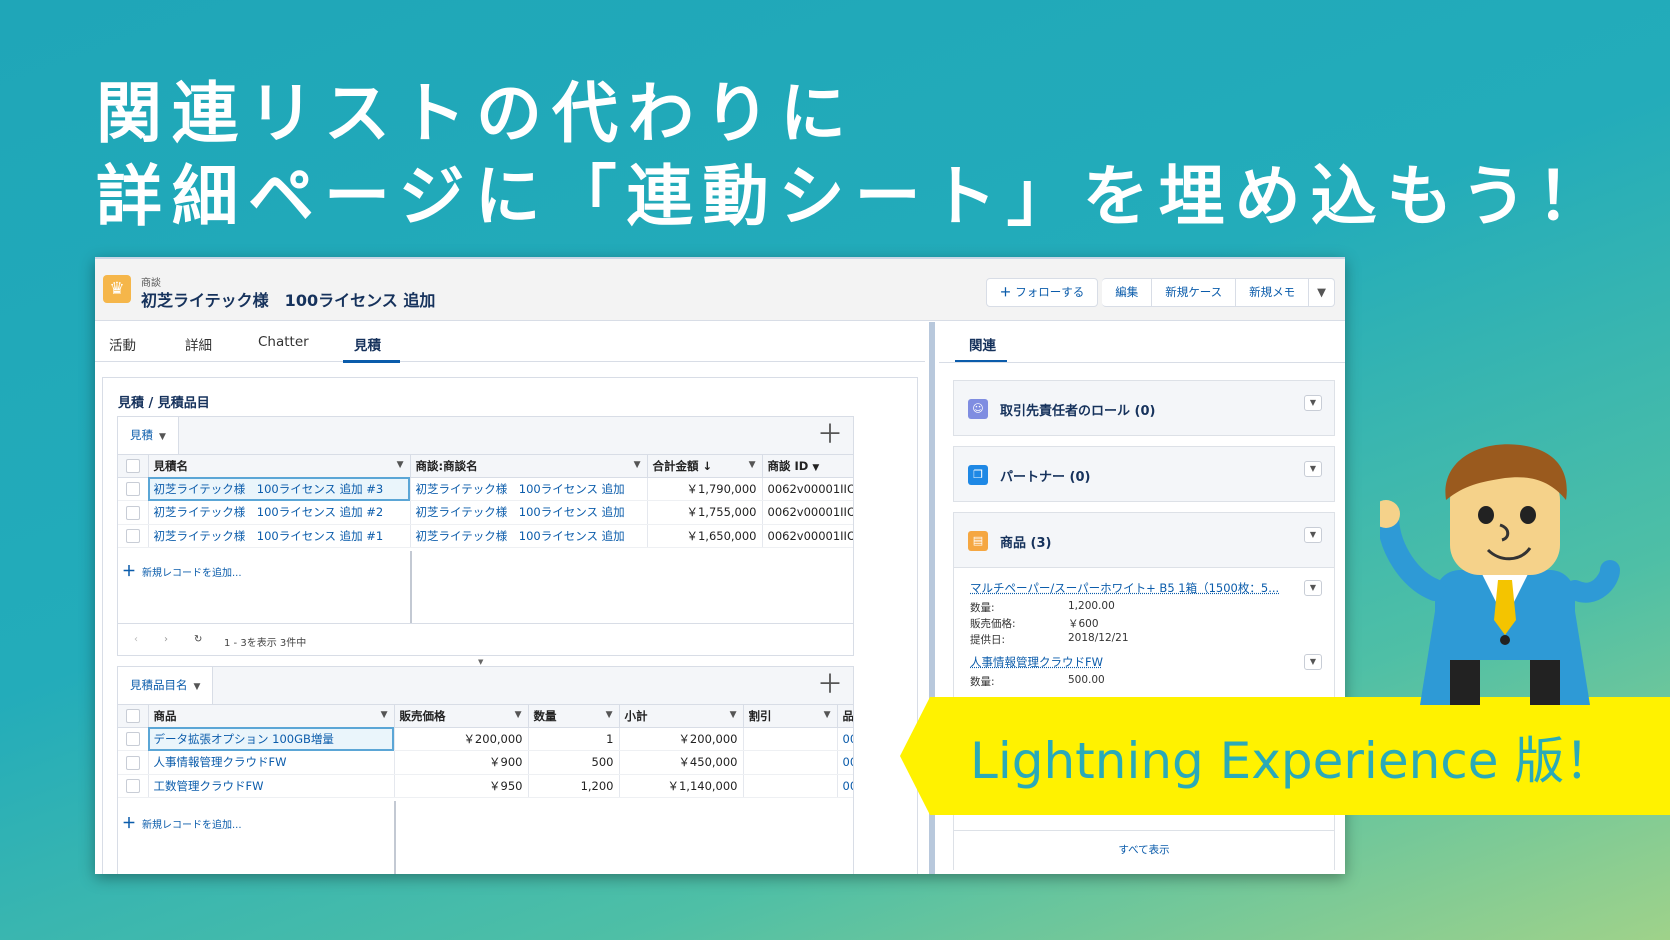  Describe the element at coordinates (574, 739) in the screenshot. I see `quantity-cell: 1` at that location.